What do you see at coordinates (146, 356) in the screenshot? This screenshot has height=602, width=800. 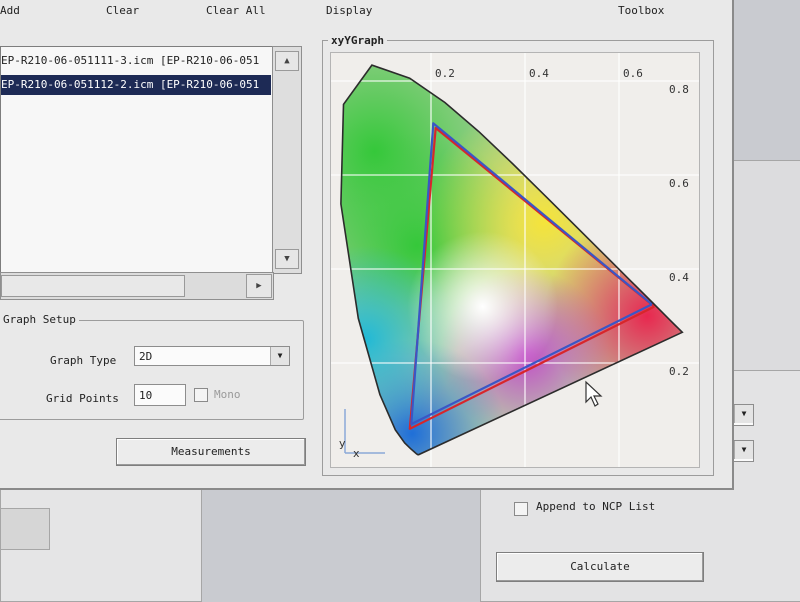 I see `graph-type-value: 2D` at bounding box center [146, 356].